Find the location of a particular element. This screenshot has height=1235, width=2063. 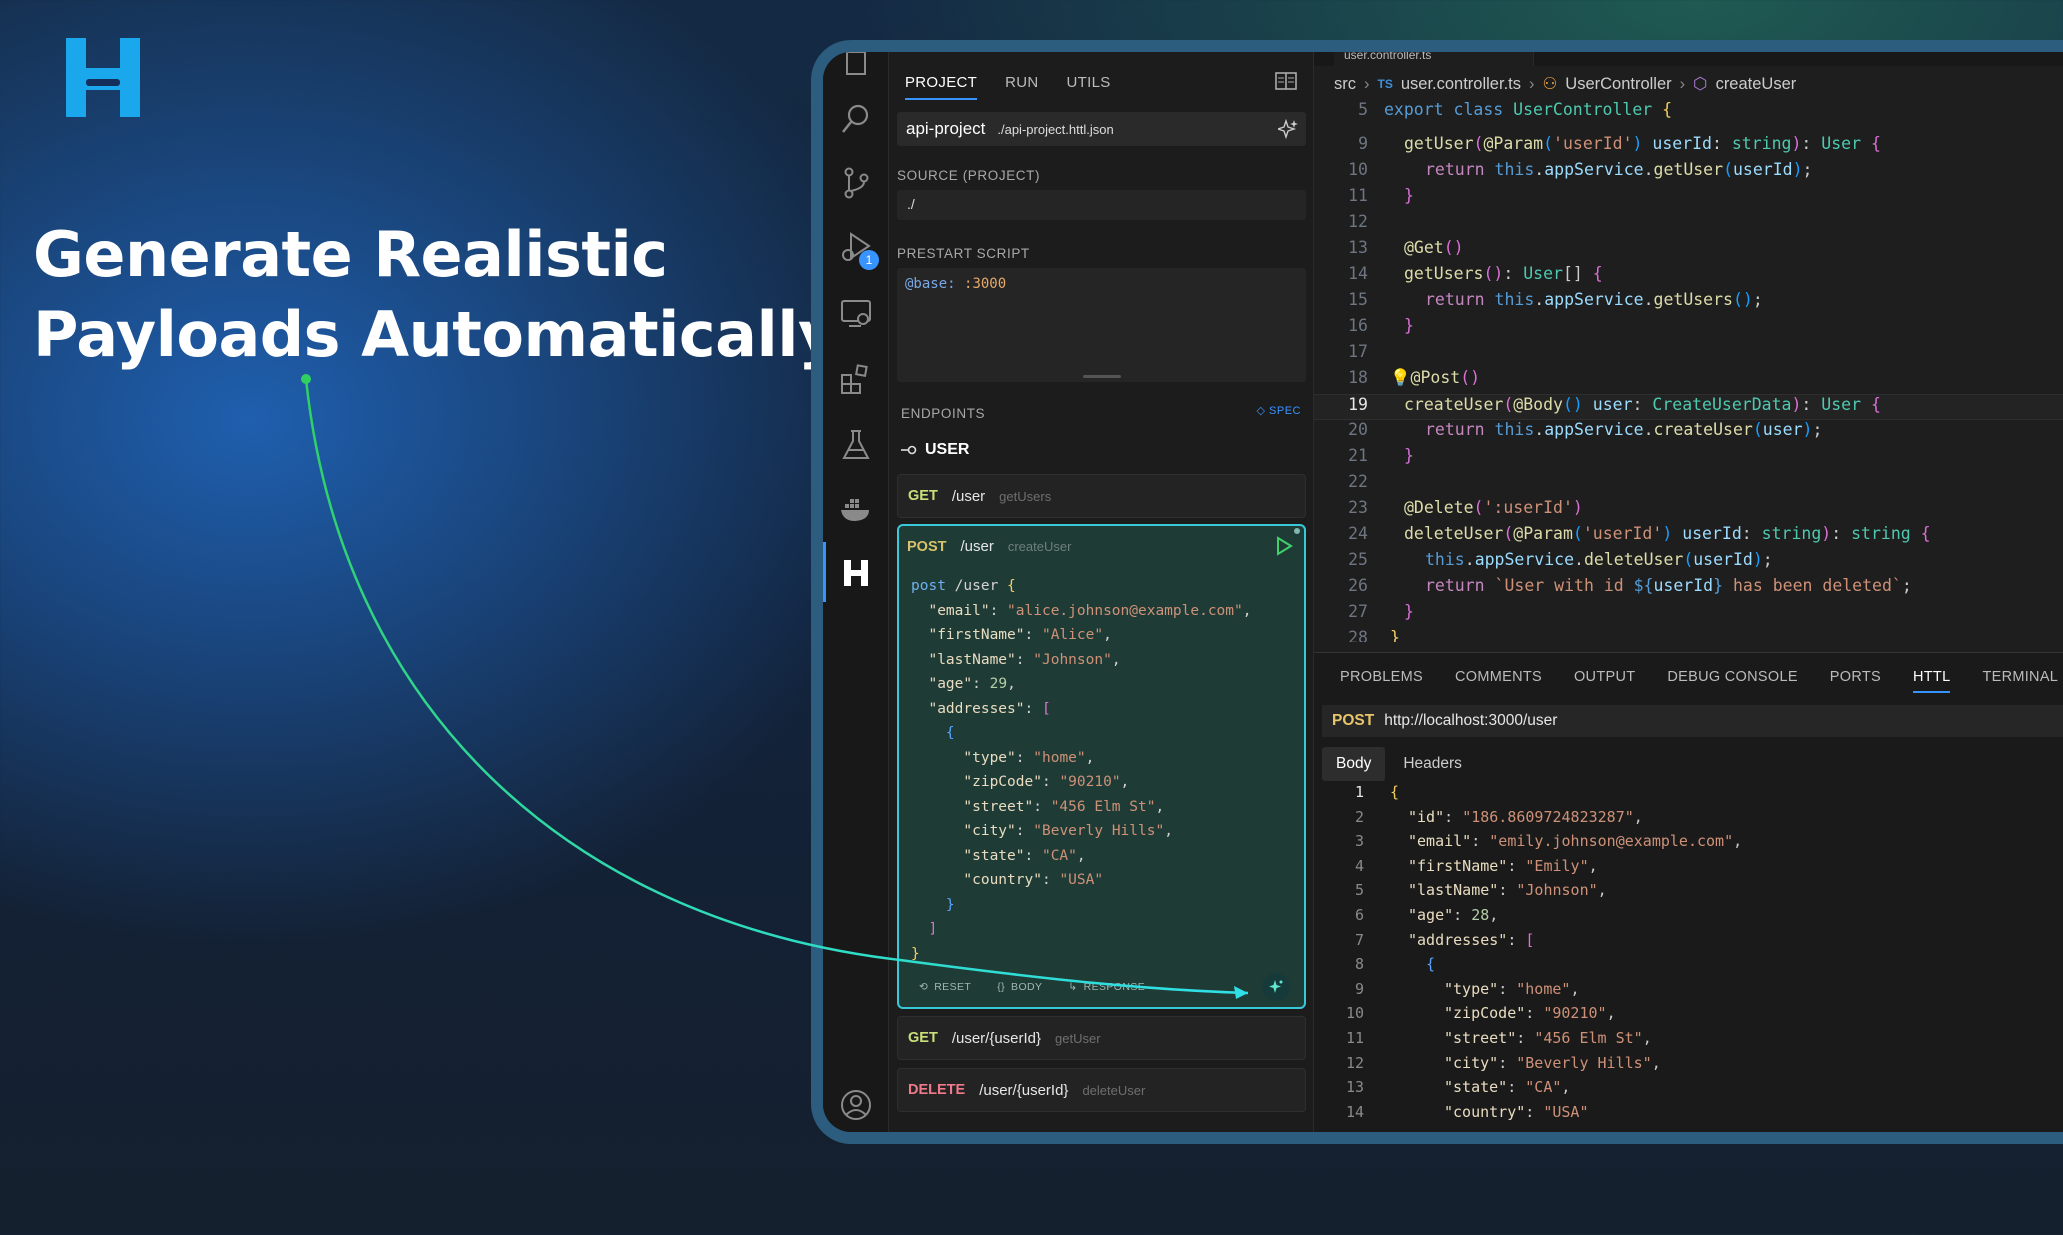

httl-logo is located at coordinates (103, 77).